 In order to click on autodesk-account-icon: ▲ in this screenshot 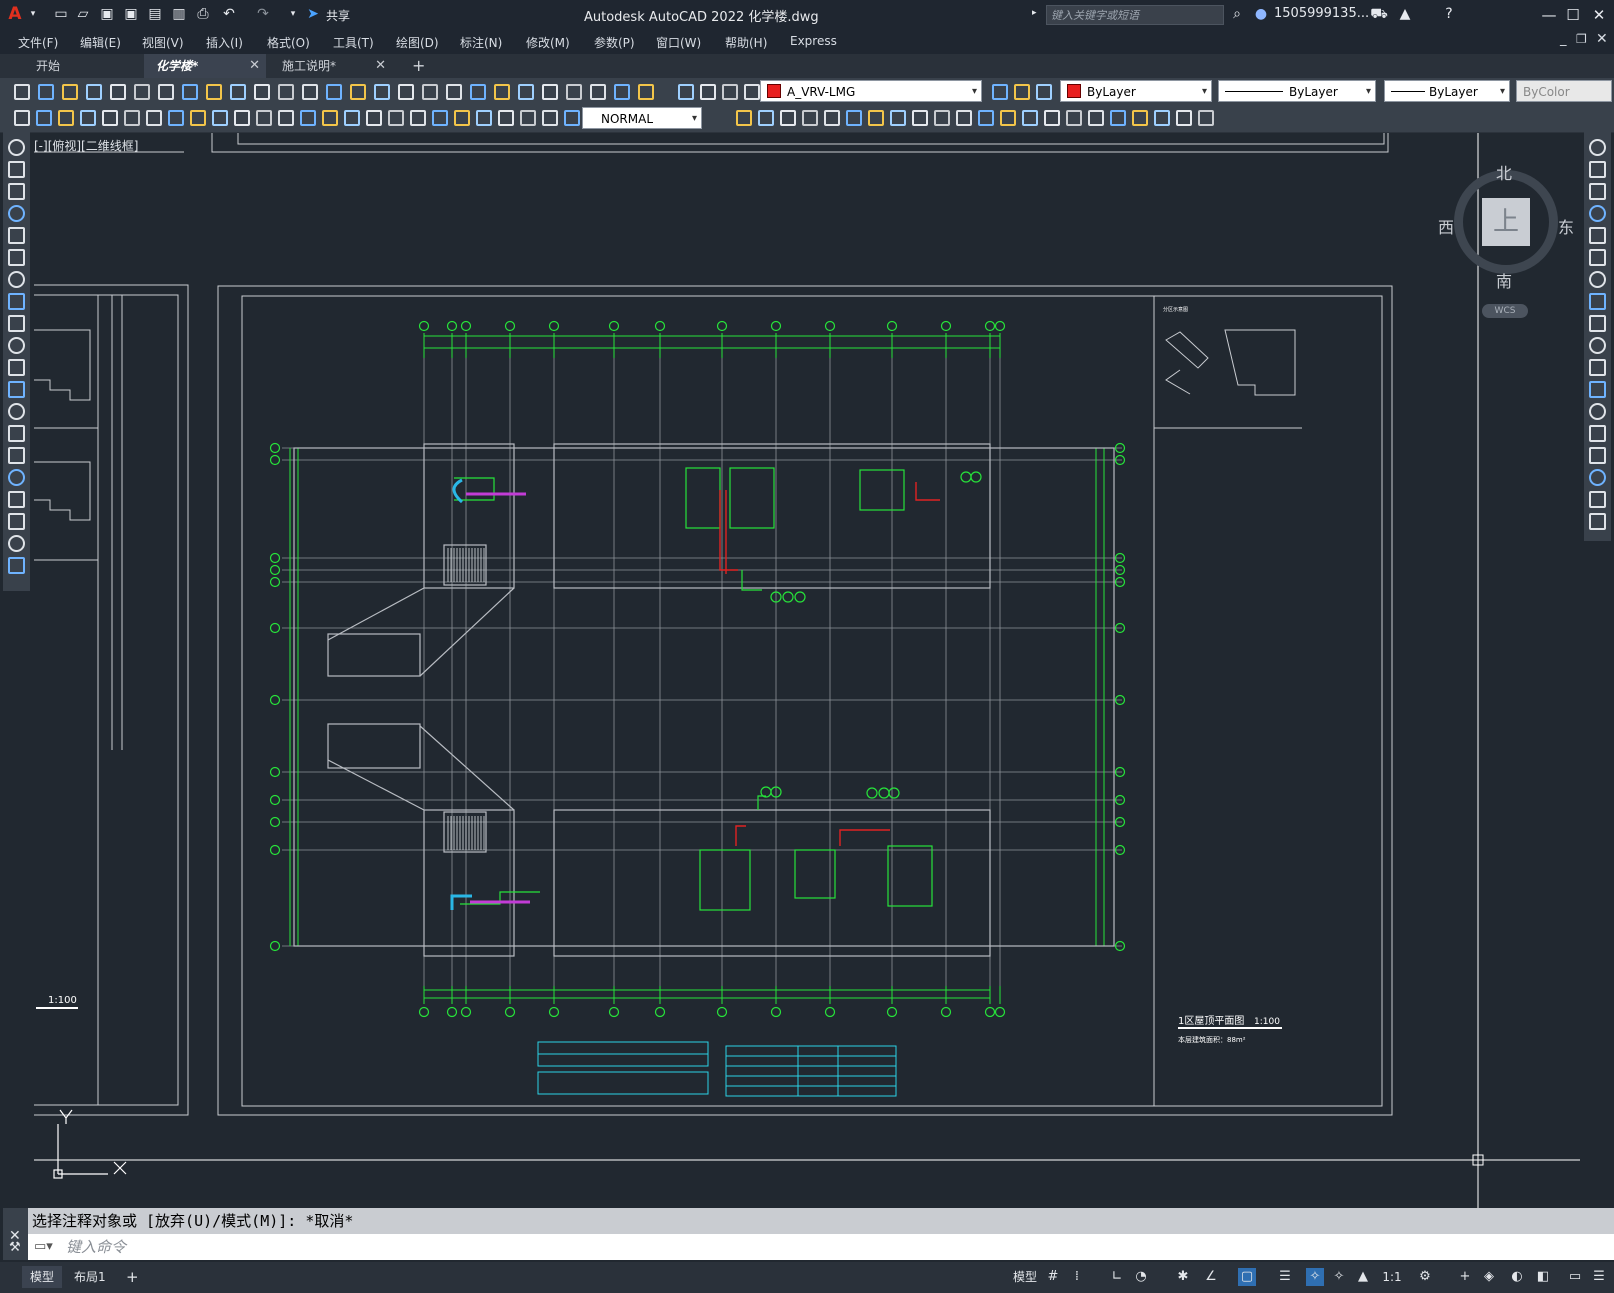, I will do `click(1405, 14)`.